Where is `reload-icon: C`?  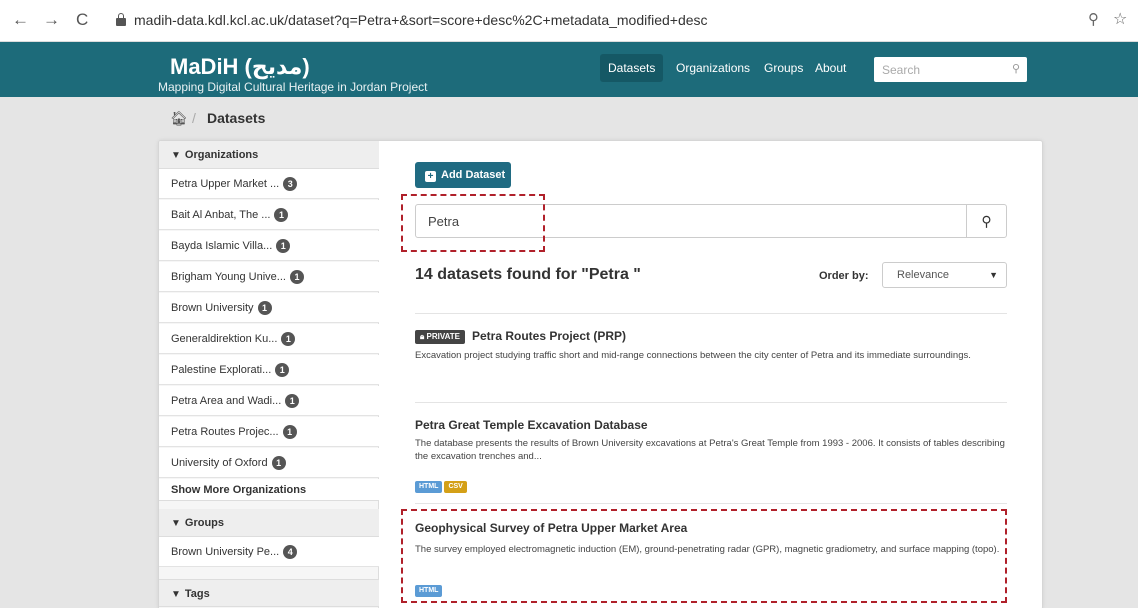 reload-icon: C is located at coordinates (82, 20).